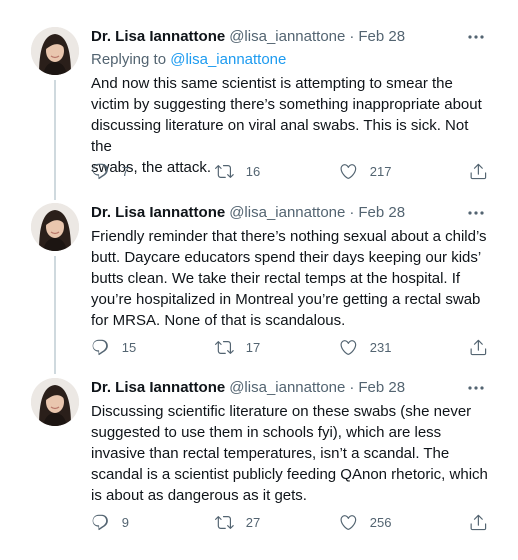 The image size is (518, 560). Describe the element at coordinates (129, 347) in the screenshot. I see `reply-count: 15` at that location.